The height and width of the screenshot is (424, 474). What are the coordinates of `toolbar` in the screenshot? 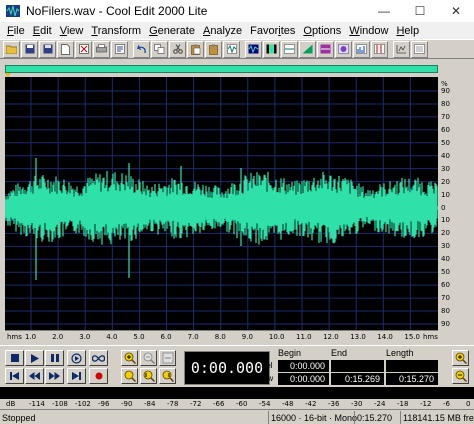 It's located at (237, 49).